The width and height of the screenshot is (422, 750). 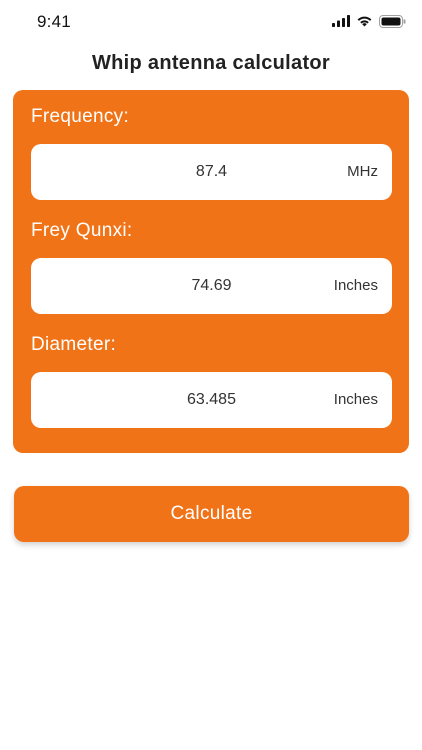 What do you see at coordinates (355, 285) in the screenshot?
I see `frey-qunxi-unit: Inches` at bounding box center [355, 285].